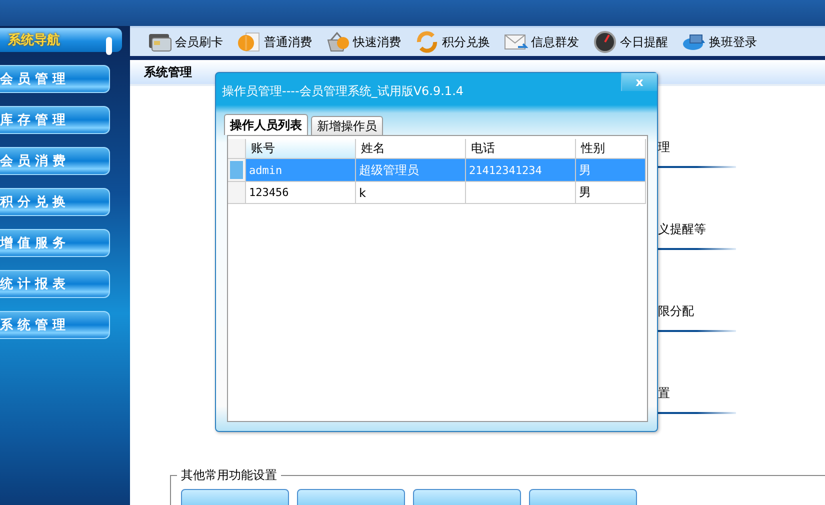 This screenshot has width=825, height=505. I want to click on table-cell: 123456, so click(301, 193).